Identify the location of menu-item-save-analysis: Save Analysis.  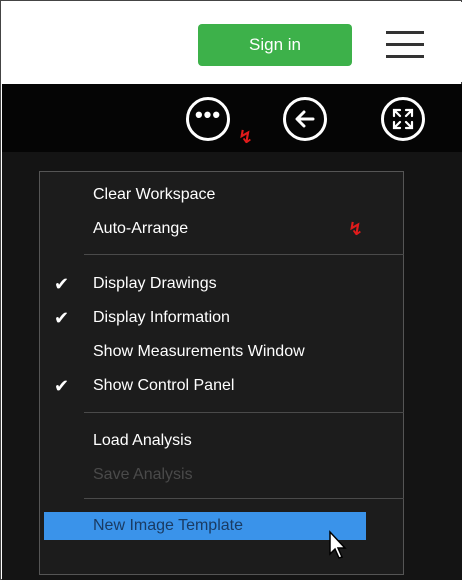
(143, 474).